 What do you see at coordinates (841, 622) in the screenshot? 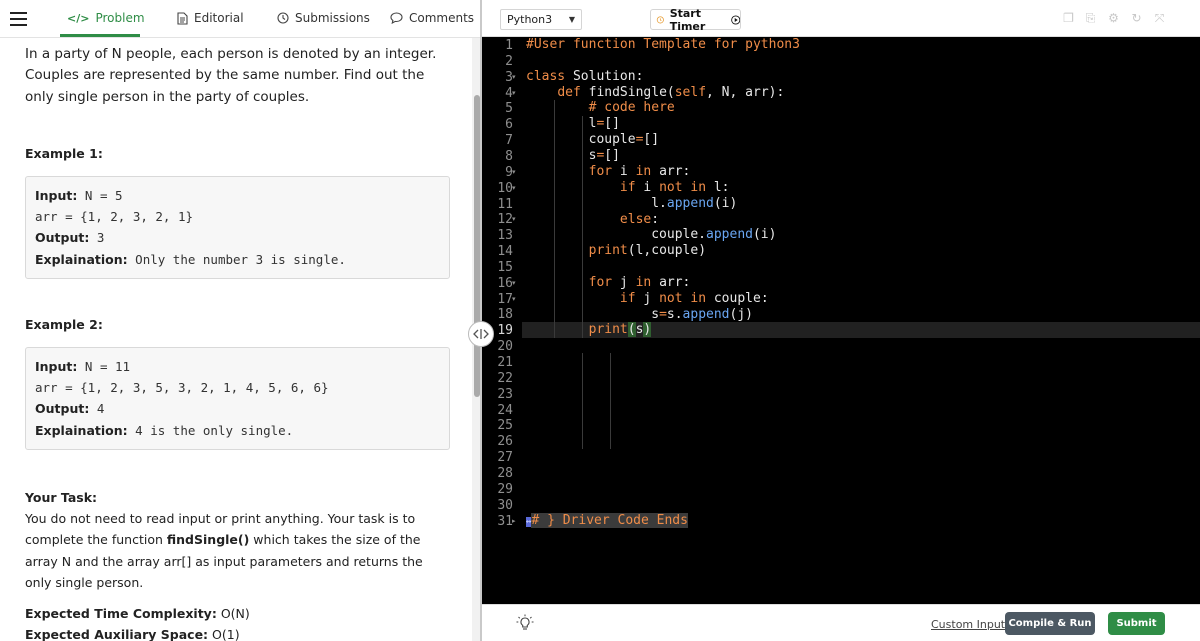
I see `editor-bottom-bar: Custom Input Compile & Run Submit` at bounding box center [841, 622].